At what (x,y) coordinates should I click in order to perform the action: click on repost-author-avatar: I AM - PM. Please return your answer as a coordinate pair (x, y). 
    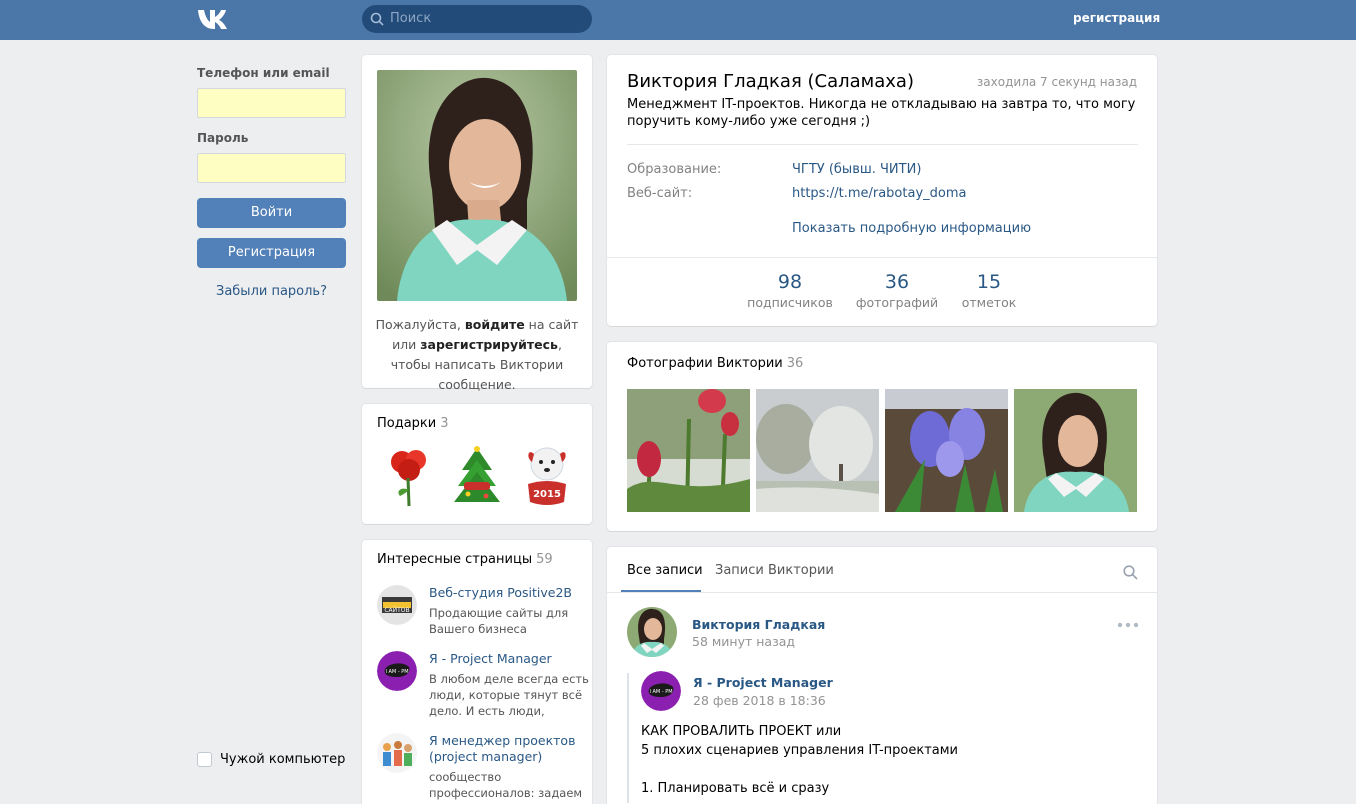
    Looking at the image, I should click on (661, 691).